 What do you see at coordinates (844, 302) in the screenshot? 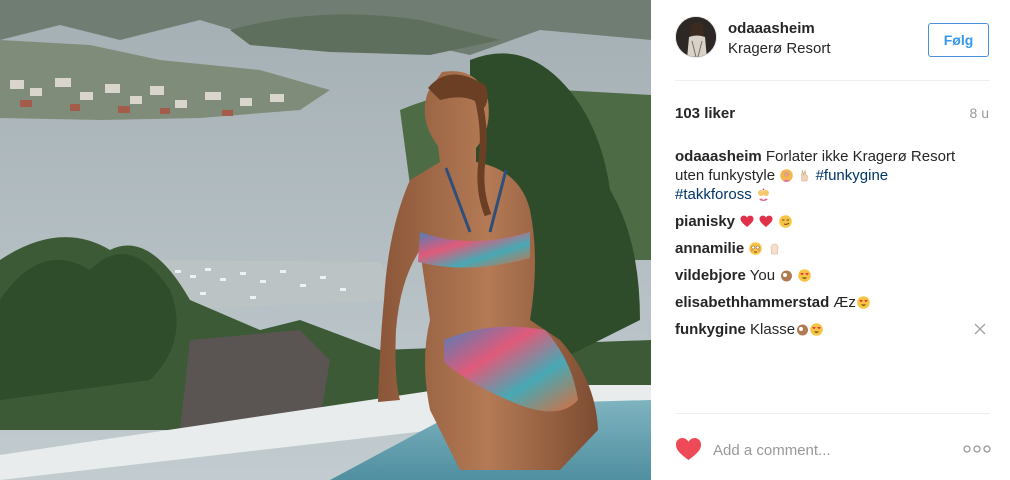
I see `comment-text: Æz` at bounding box center [844, 302].